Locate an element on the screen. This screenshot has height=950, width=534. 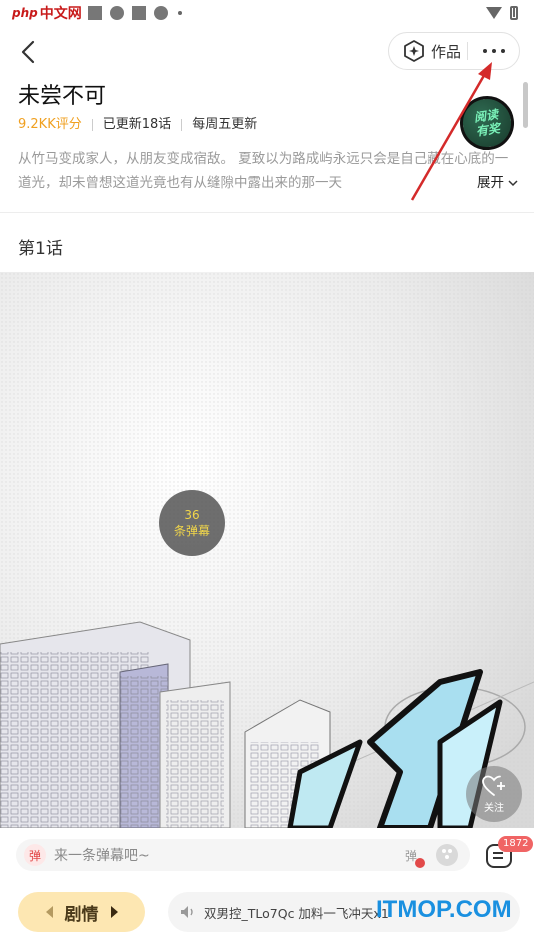
section-divider is located at coordinates (267, 212).